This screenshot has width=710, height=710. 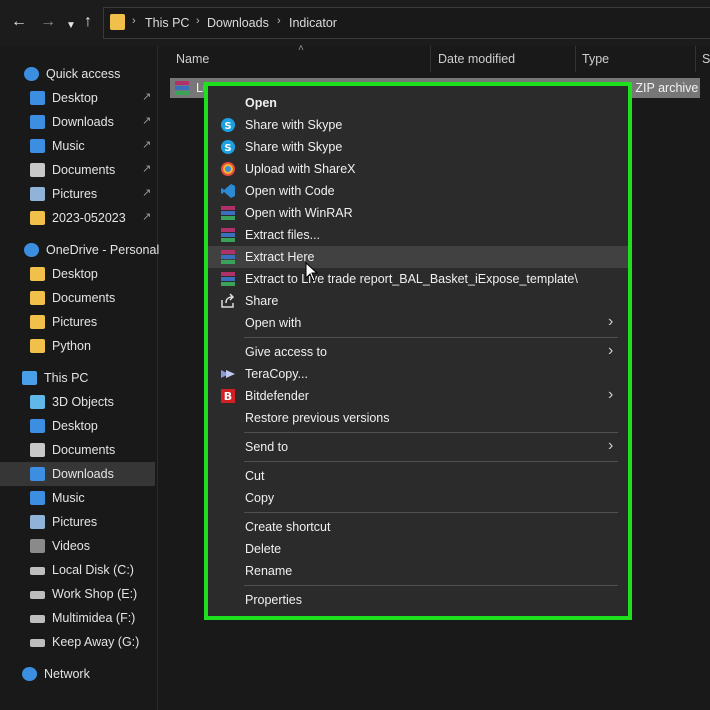 I want to click on sidebar-item: 3D Objects, so click(x=77, y=402).